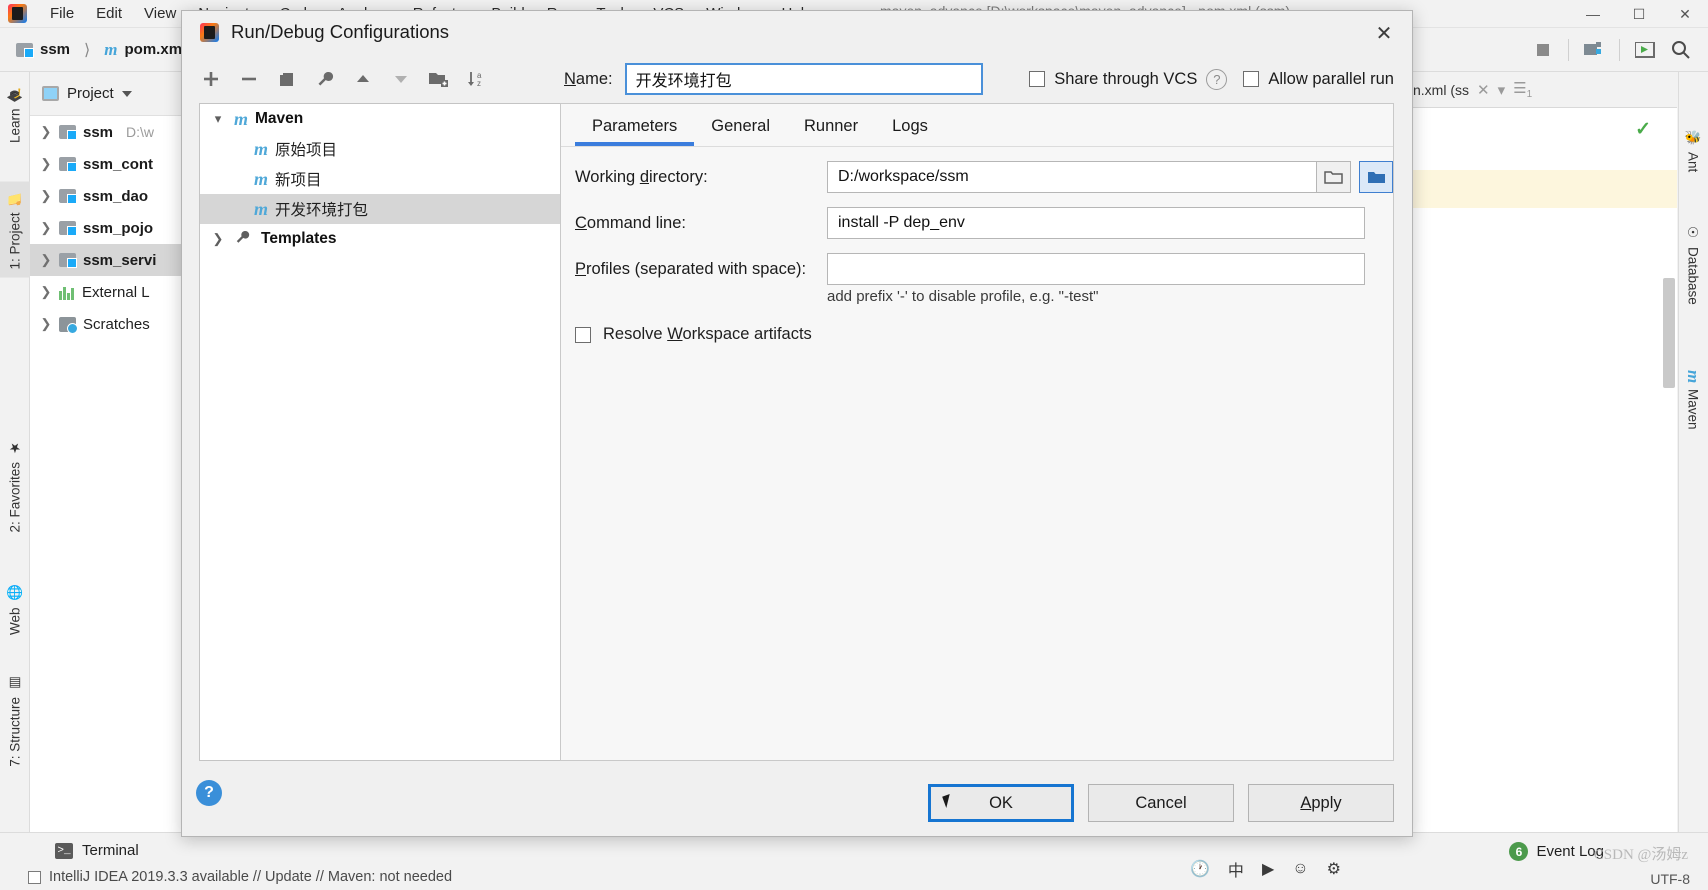 The width and height of the screenshot is (1708, 890). I want to click on resolve-workspace-artifacts-checkbox: Resolve Workspace artifacts, so click(977, 334).